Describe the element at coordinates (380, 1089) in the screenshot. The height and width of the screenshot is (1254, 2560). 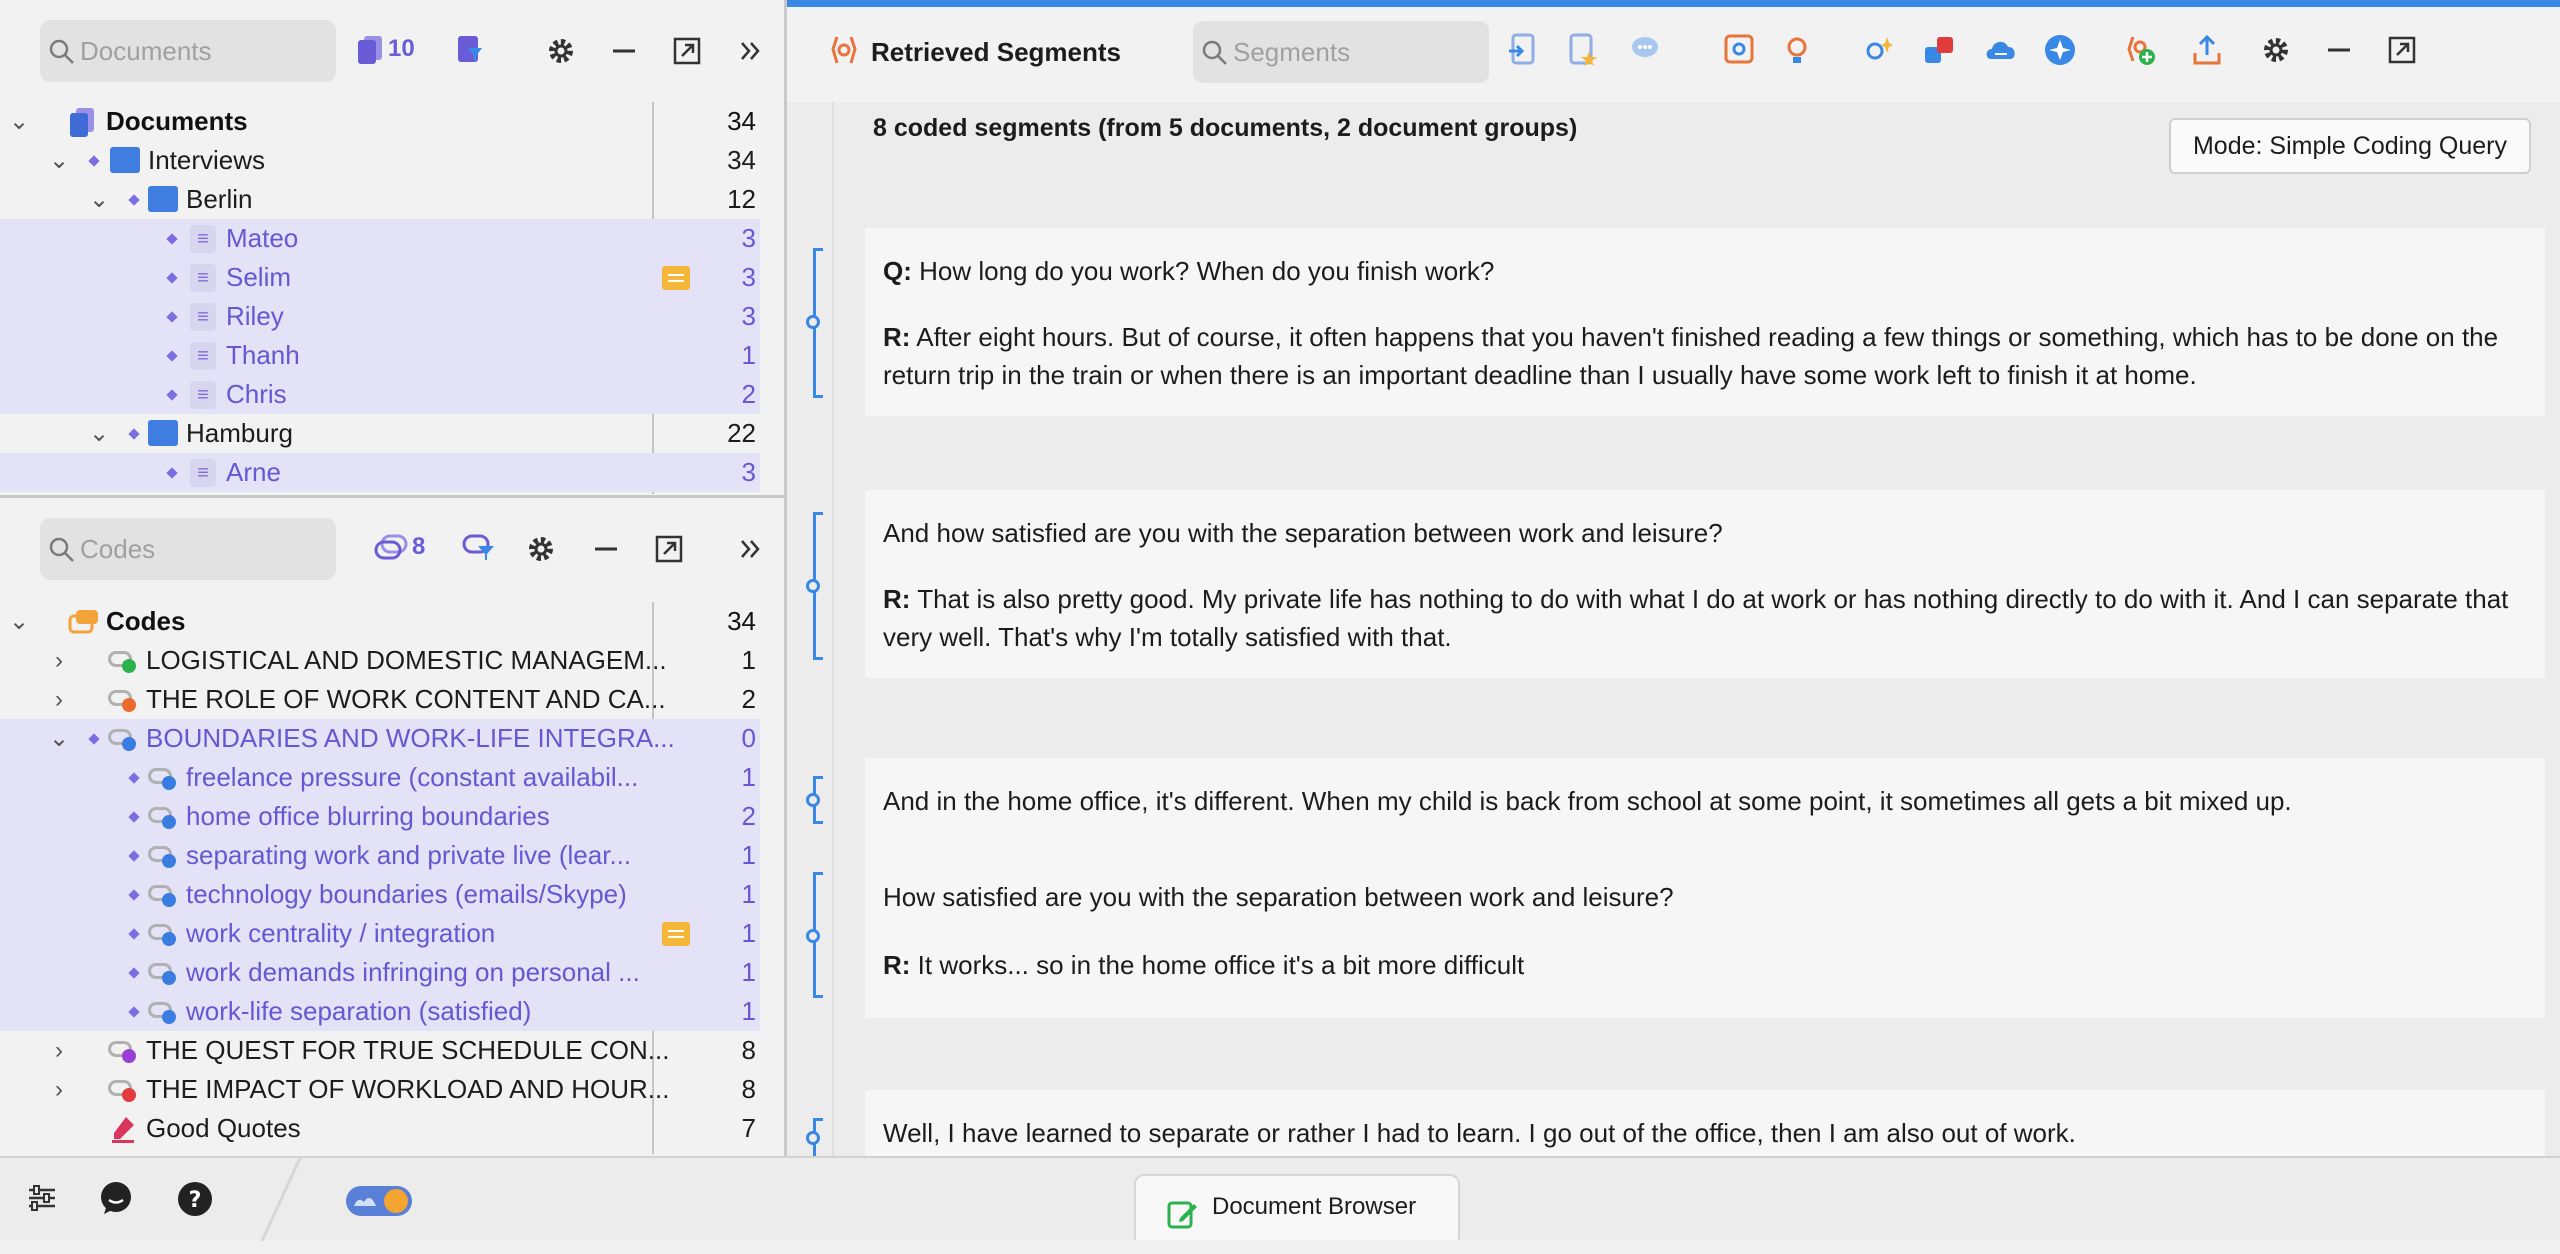
I see `tree-row-code: › THE IMPACT OF WORKLOAD AND HOUR... 8` at that location.